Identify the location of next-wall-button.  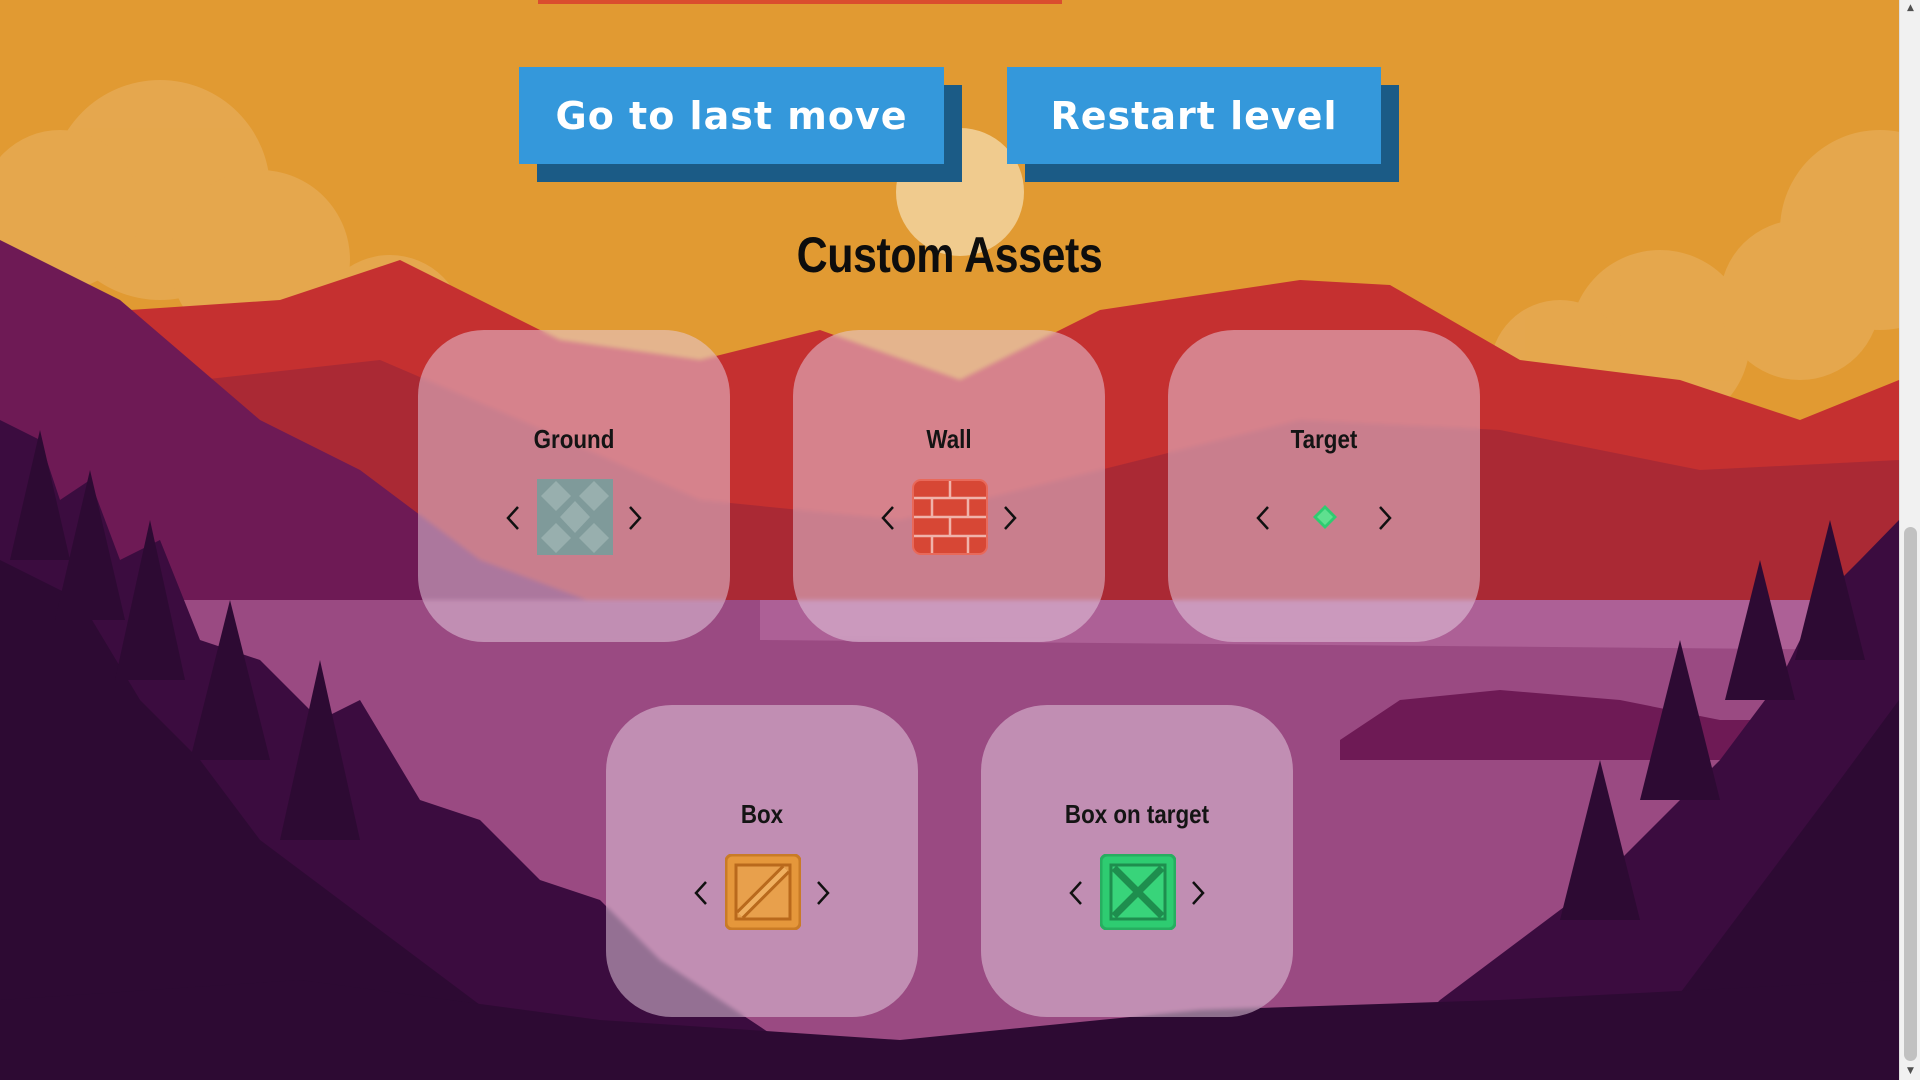
(1010, 518).